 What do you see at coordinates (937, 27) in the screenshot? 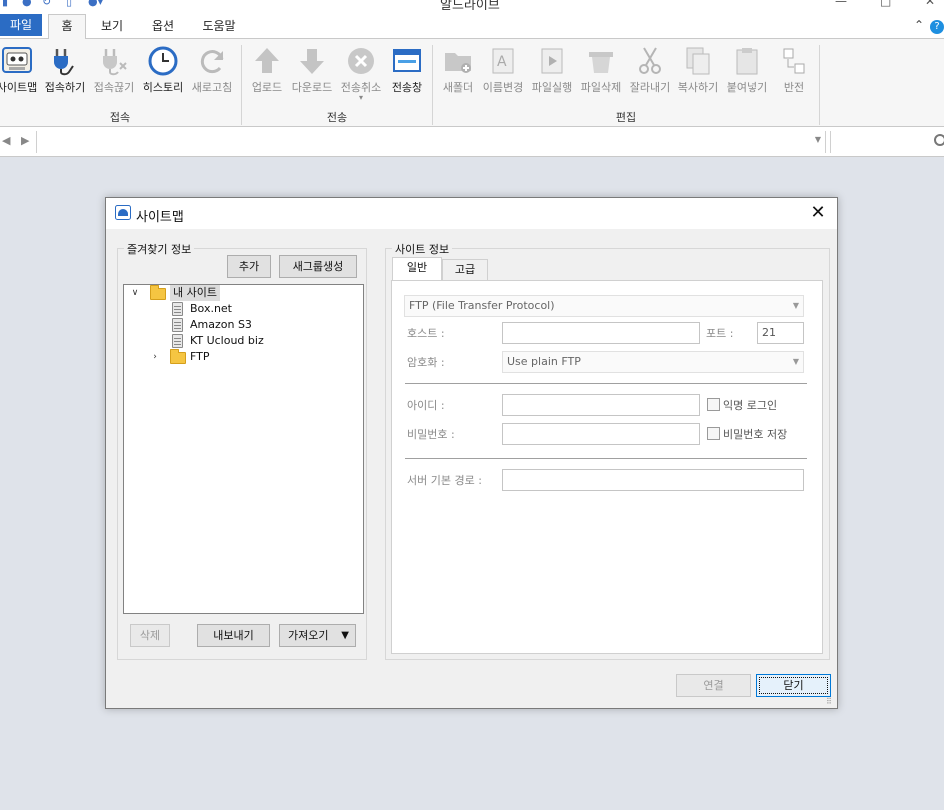
I see `help-icon: ?` at bounding box center [937, 27].